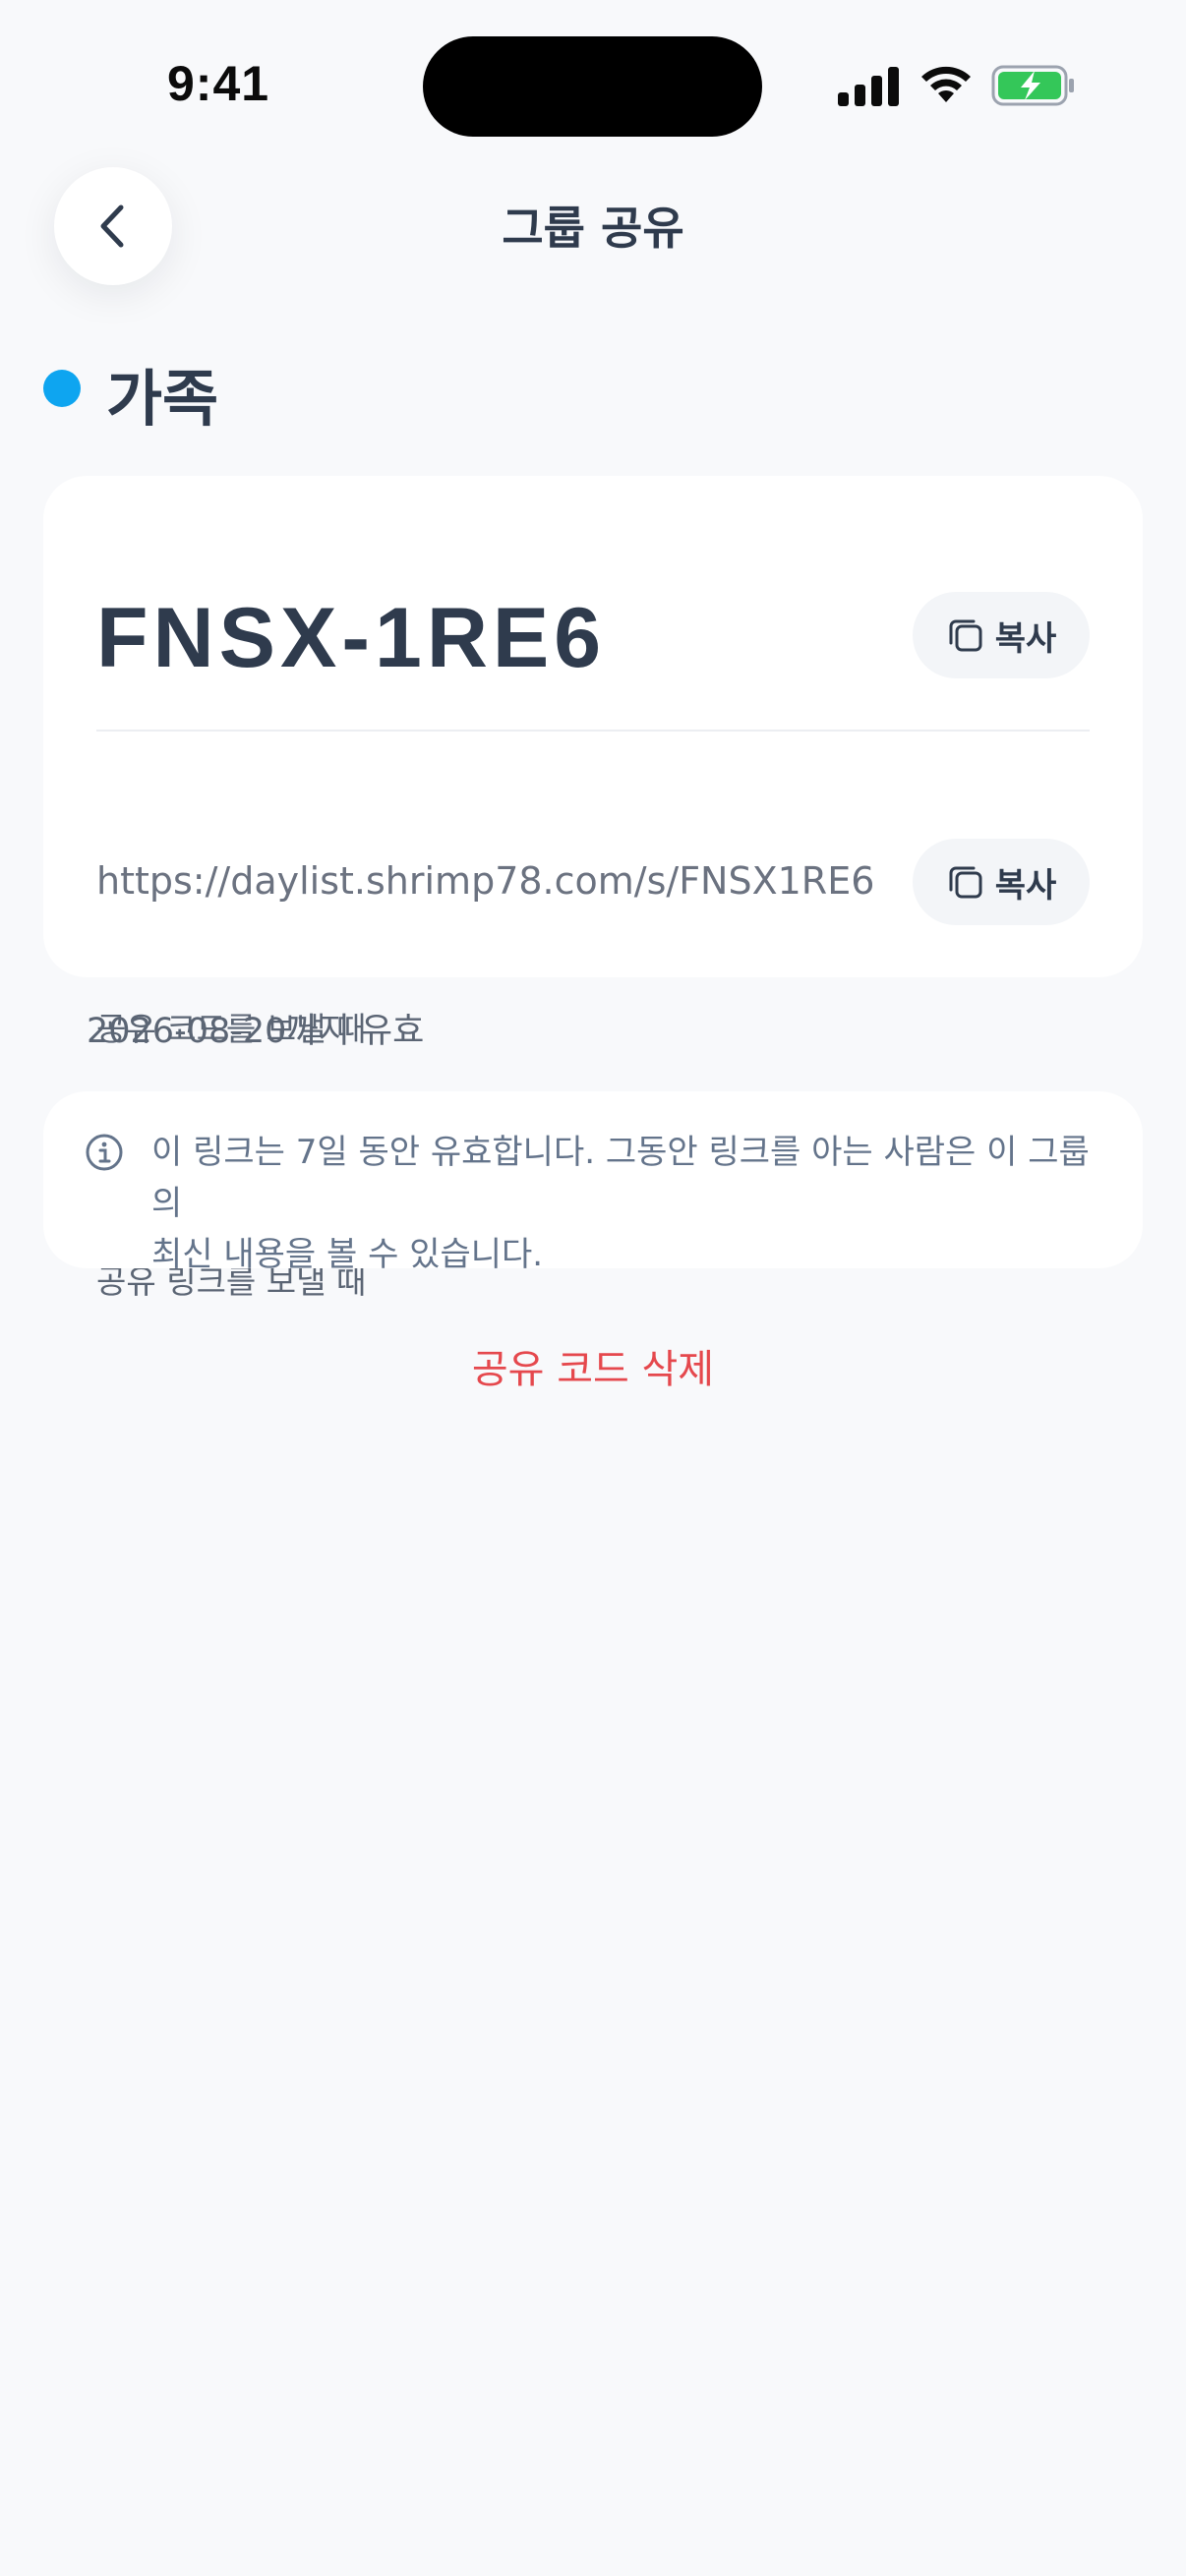 This screenshot has width=1186, height=2576. Describe the element at coordinates (347, 1254) in the screenshot. I see `info-text-line-2: 최신 내용을 볼 수 있습니다.` at that location.